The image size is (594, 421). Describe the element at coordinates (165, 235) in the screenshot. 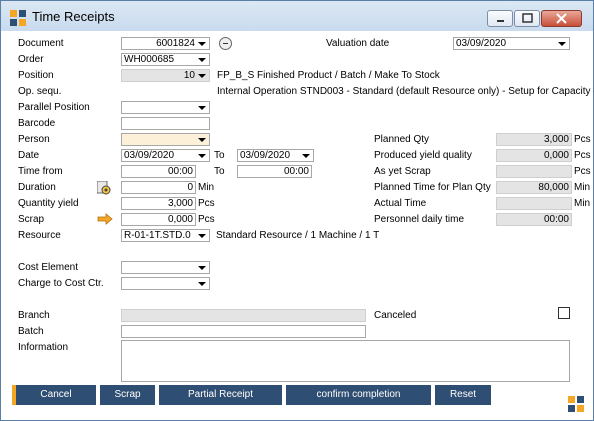

I see `resource-select: R-01-1T.STD.0` at that location.